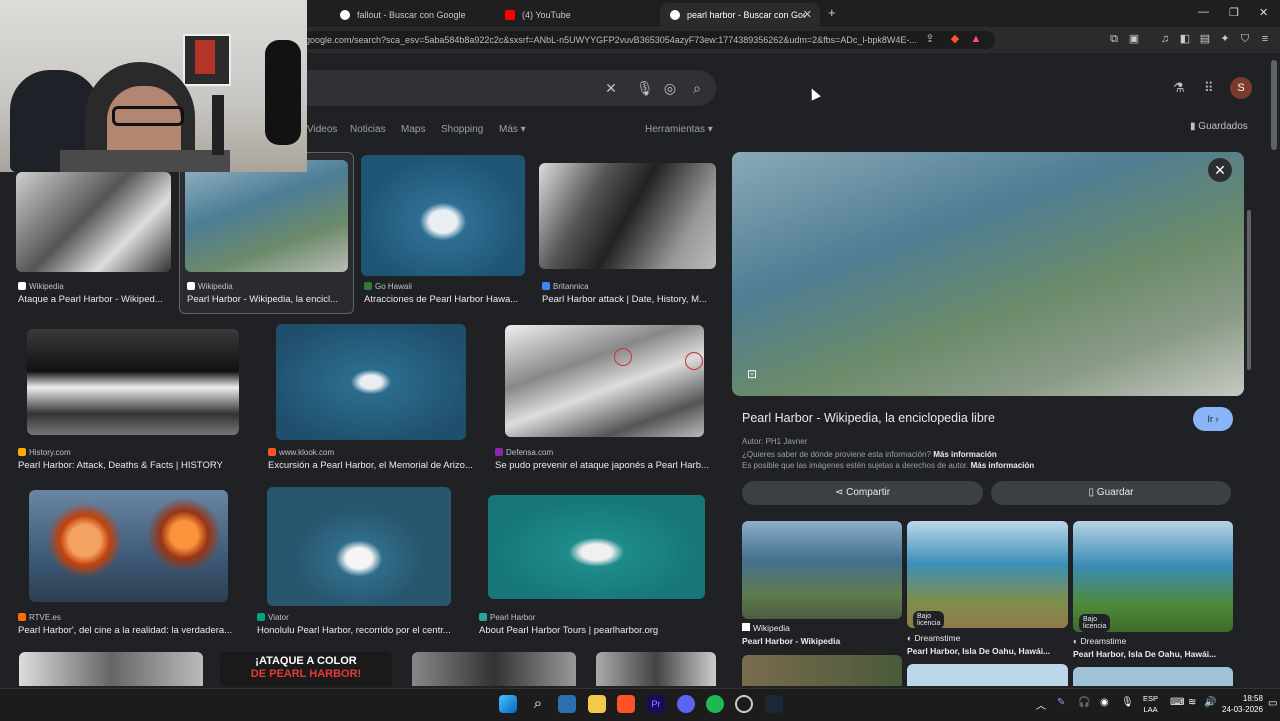  Describe the element at coordinates (988, 274) in the screenshot. I see `preview-image` at that location.